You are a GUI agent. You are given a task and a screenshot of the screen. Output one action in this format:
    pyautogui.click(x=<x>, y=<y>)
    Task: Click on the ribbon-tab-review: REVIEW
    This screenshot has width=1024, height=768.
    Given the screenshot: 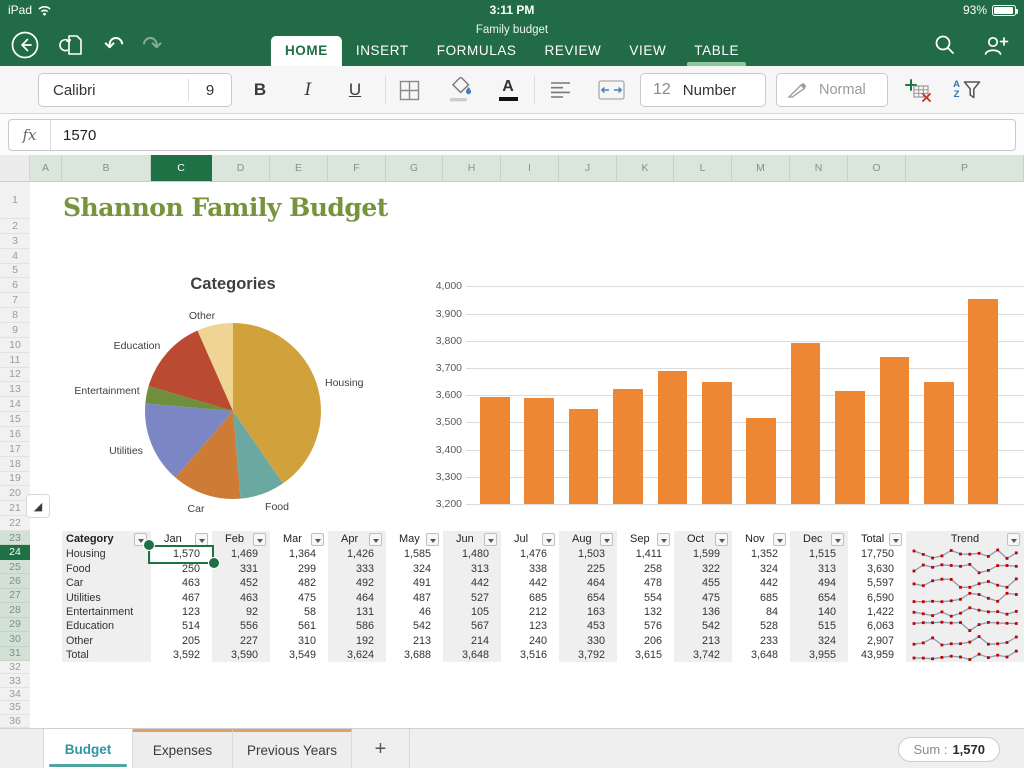 What is the action you would take?
    pyautogui.click(x=573, y=51)
    